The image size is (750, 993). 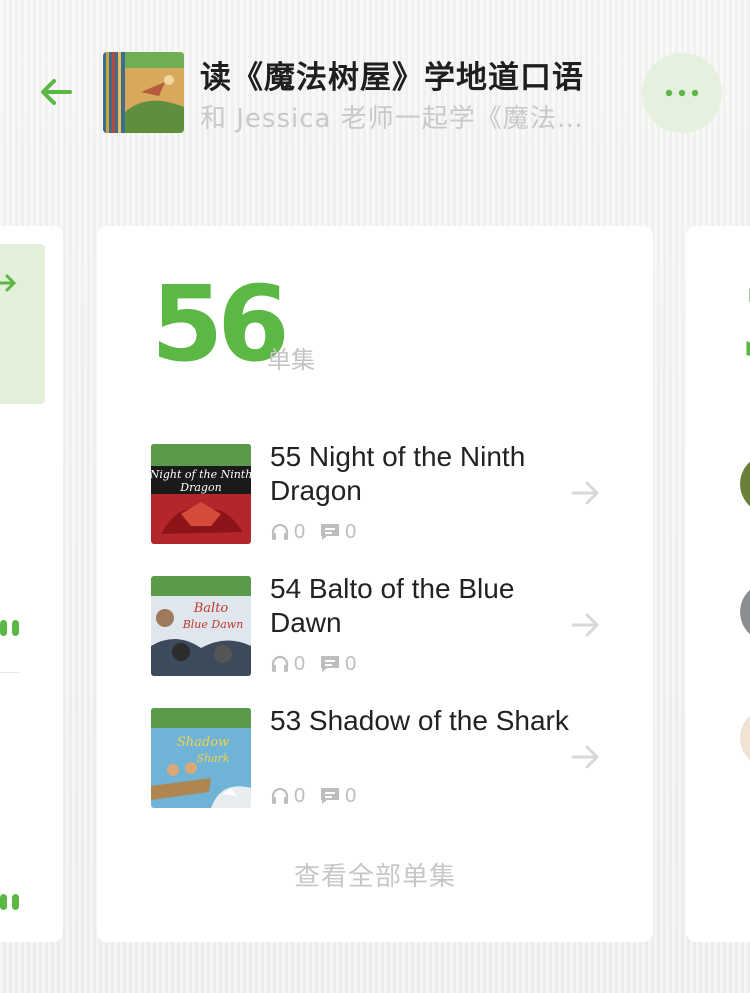 I want to click on previous-card-highlight, so click(x=22, y=324).